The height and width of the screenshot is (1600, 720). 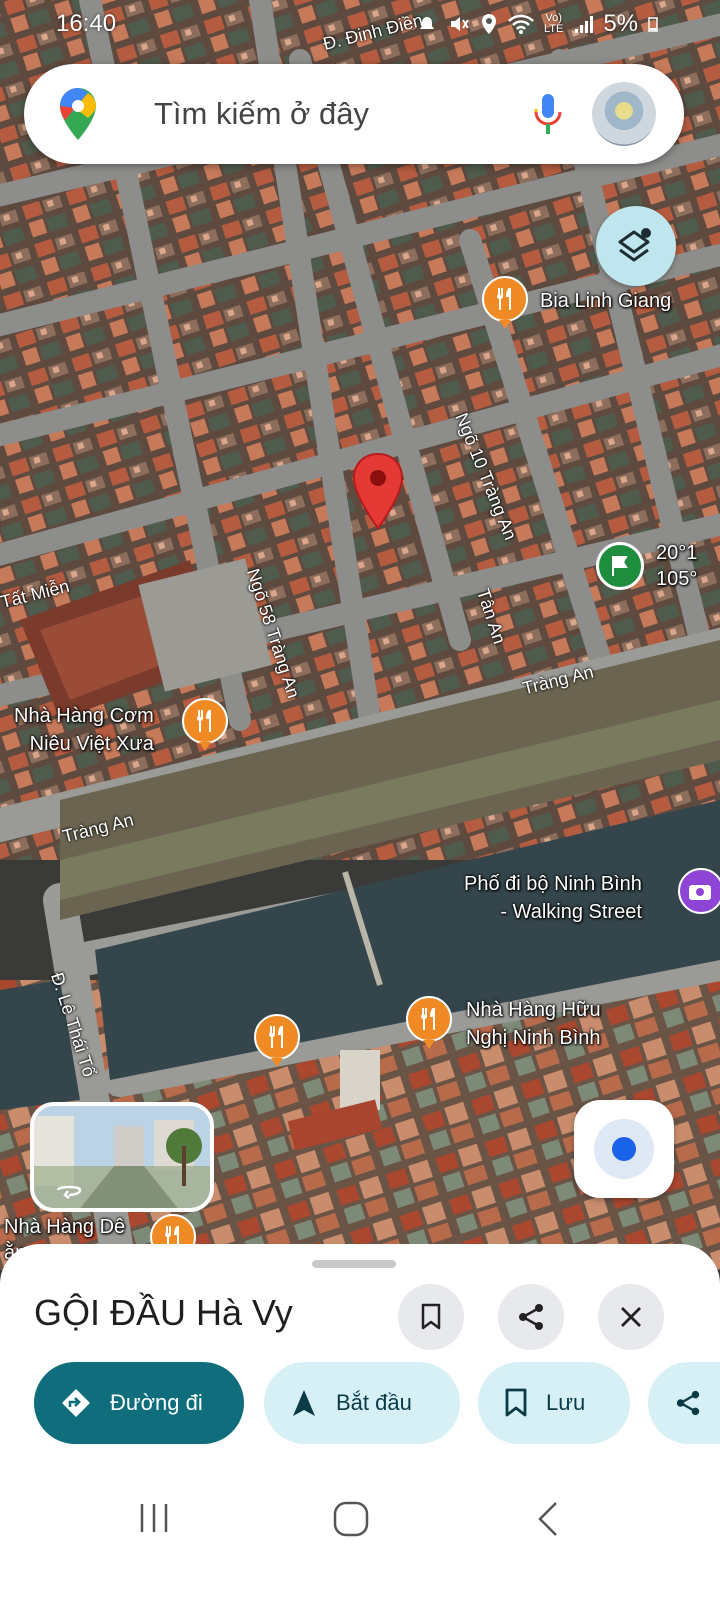 I want to click on directions-button: Đường đi, so click(x=139, y=1403).